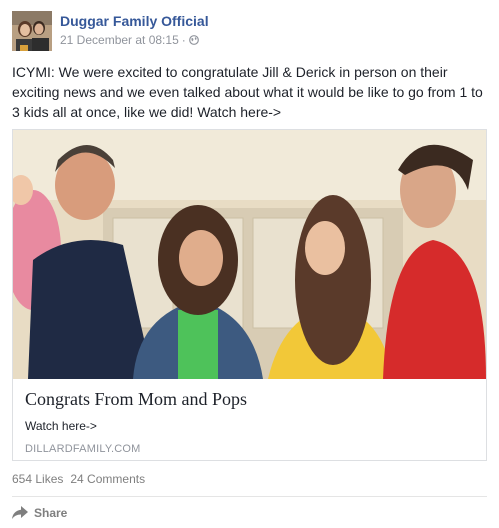 This screenshot has width=499, height=528. What do you see at coordinates (83, 449) in the screenshot?
I see `link-domain: DILLARDFAMILY.COM` at bounding box center [83, 449].